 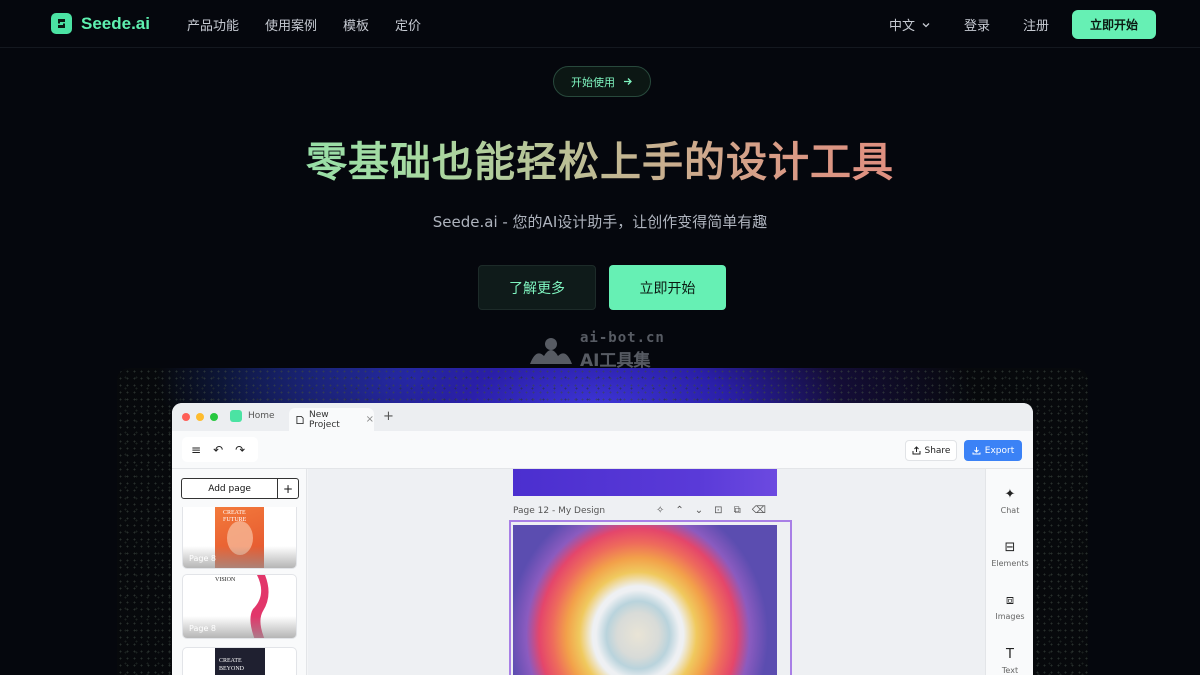 What do you see at coordinates (937, 450) in the screenshot?
I see `share-label: Share` at bounding box center [937, 450].